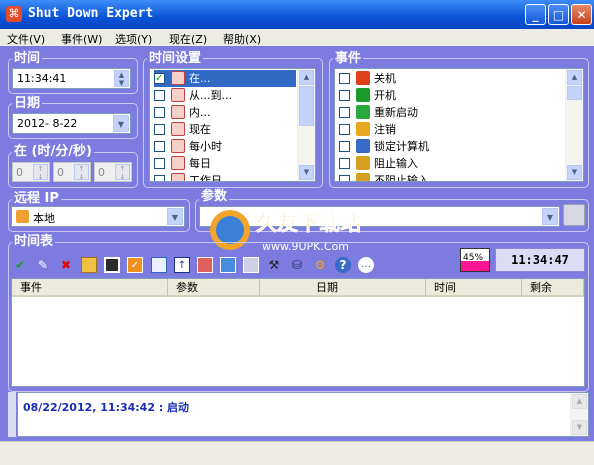 Image resolution: width=594 pixels, height=465 pixels. Describe the element at coordinates (320, 265) in the screenshot. I see `gear-icon: ⚙` at that location.